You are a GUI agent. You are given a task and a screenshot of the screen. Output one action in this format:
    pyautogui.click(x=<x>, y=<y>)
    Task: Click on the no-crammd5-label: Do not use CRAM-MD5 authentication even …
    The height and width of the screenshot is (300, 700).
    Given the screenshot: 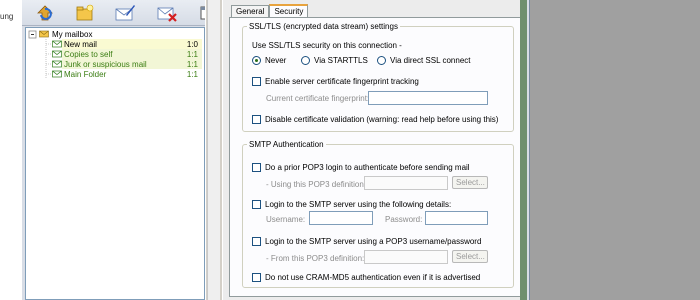 What is the action you would take?
    pyautogui.click(x=373, y=277)
    